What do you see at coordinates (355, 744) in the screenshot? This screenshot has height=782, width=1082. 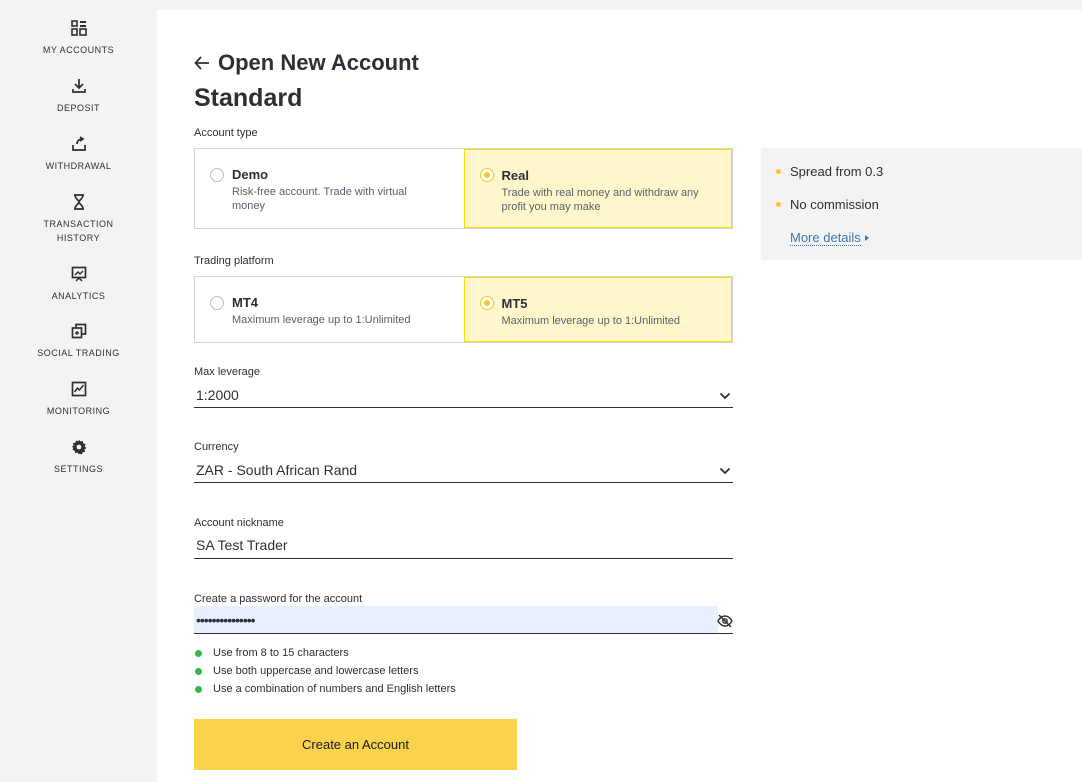 I see `create-account-button: Create an Account` at bounding box center [355, 744].